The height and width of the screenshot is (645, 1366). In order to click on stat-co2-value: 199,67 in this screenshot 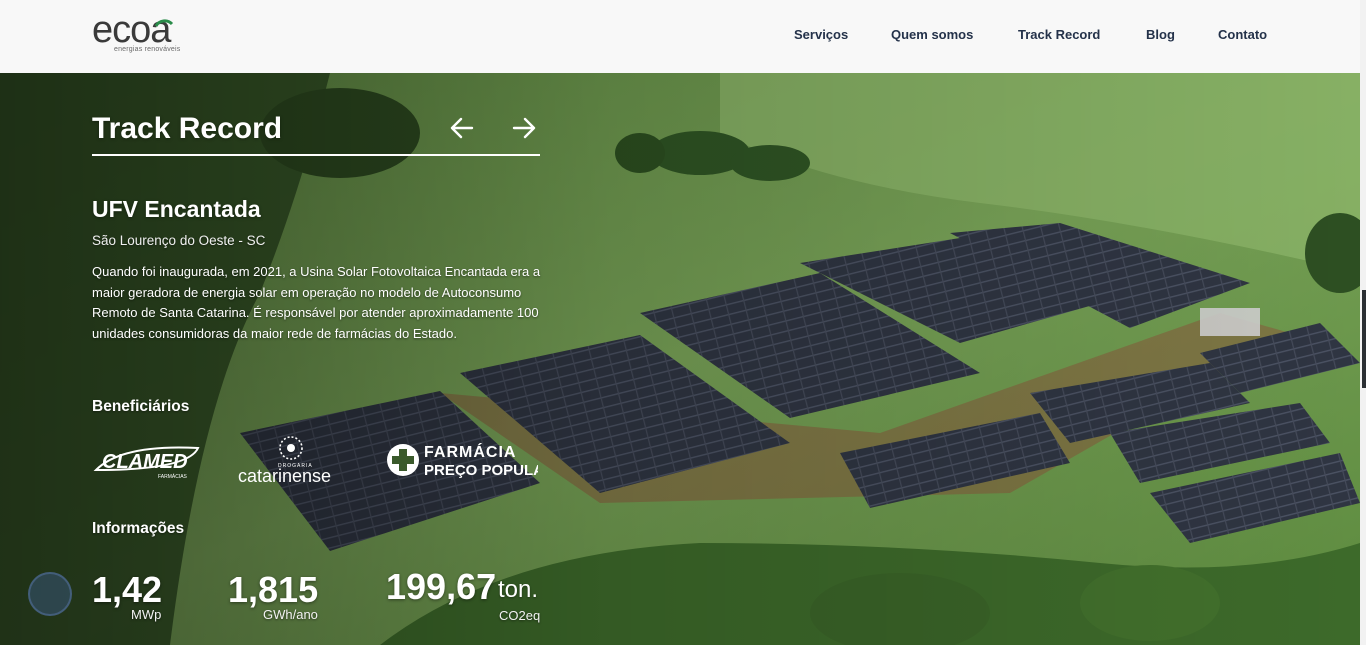, I will do `click(441, 586)`.